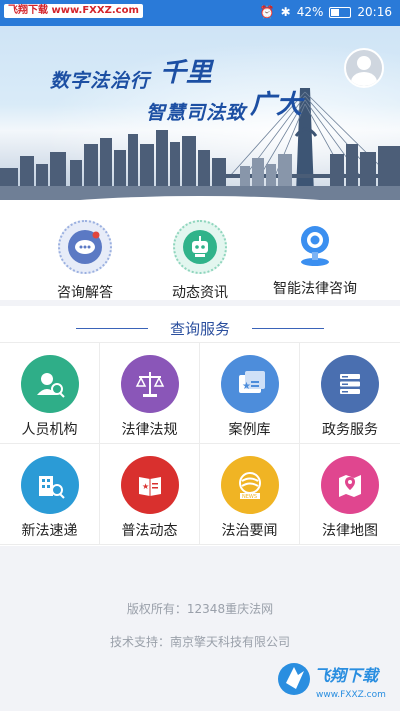  Describe the element at coordinates (199, 329) in the screenshot. I see `section-title: 查询服务` at that location.